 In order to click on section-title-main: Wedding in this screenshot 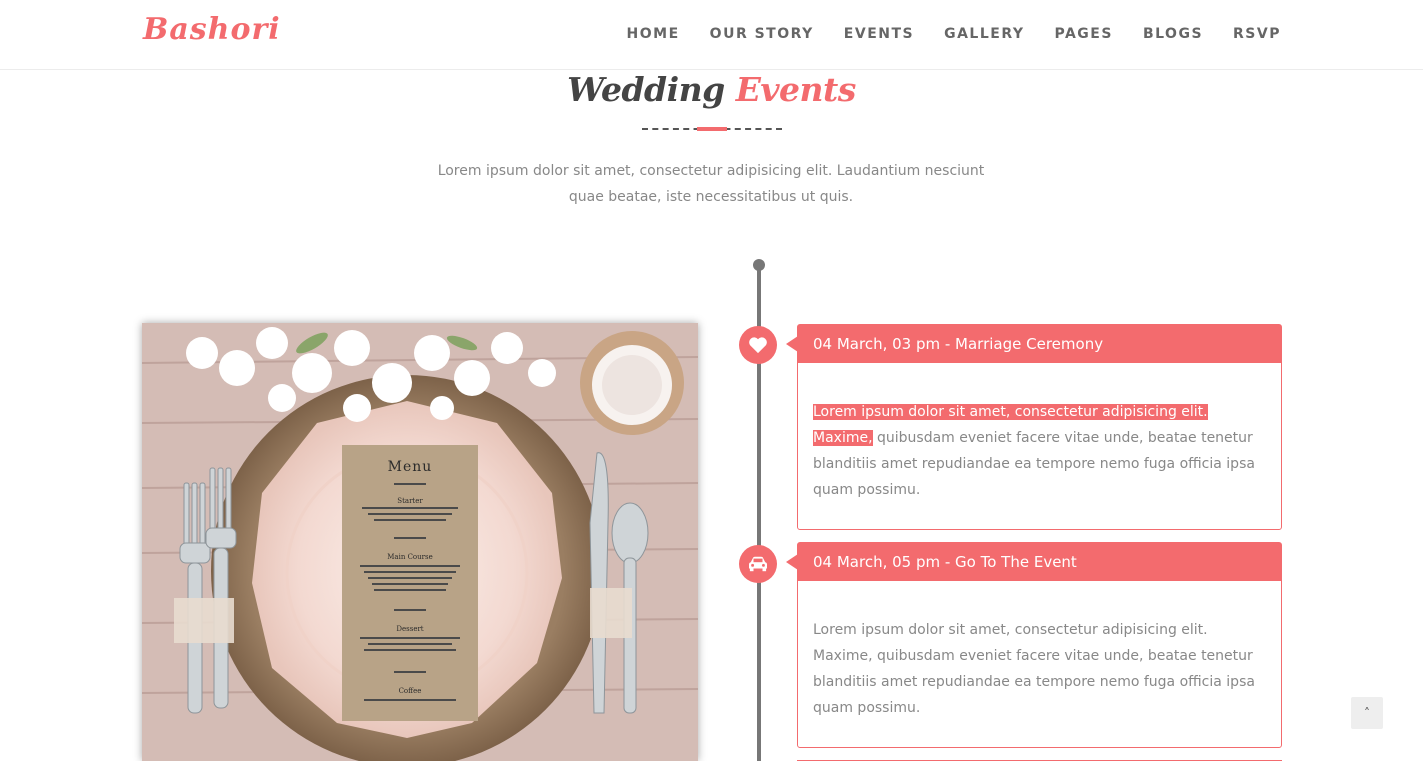, I will do `click(646, 89)`.